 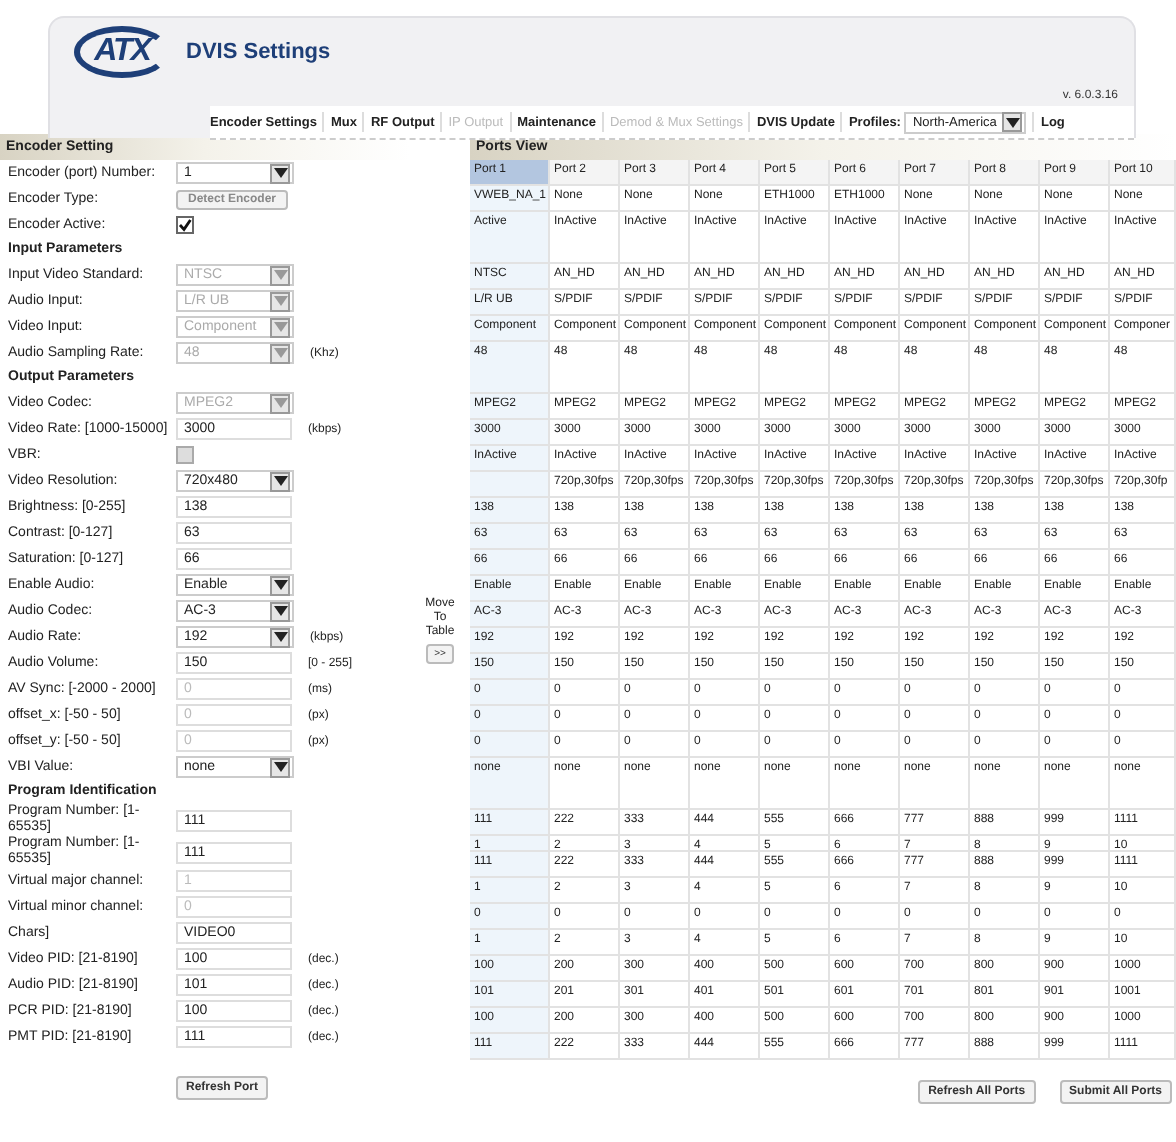 What do you see at coordinates (185, 225) in the screenshot?
I see `checkbox` at bounding box center [185, 225].